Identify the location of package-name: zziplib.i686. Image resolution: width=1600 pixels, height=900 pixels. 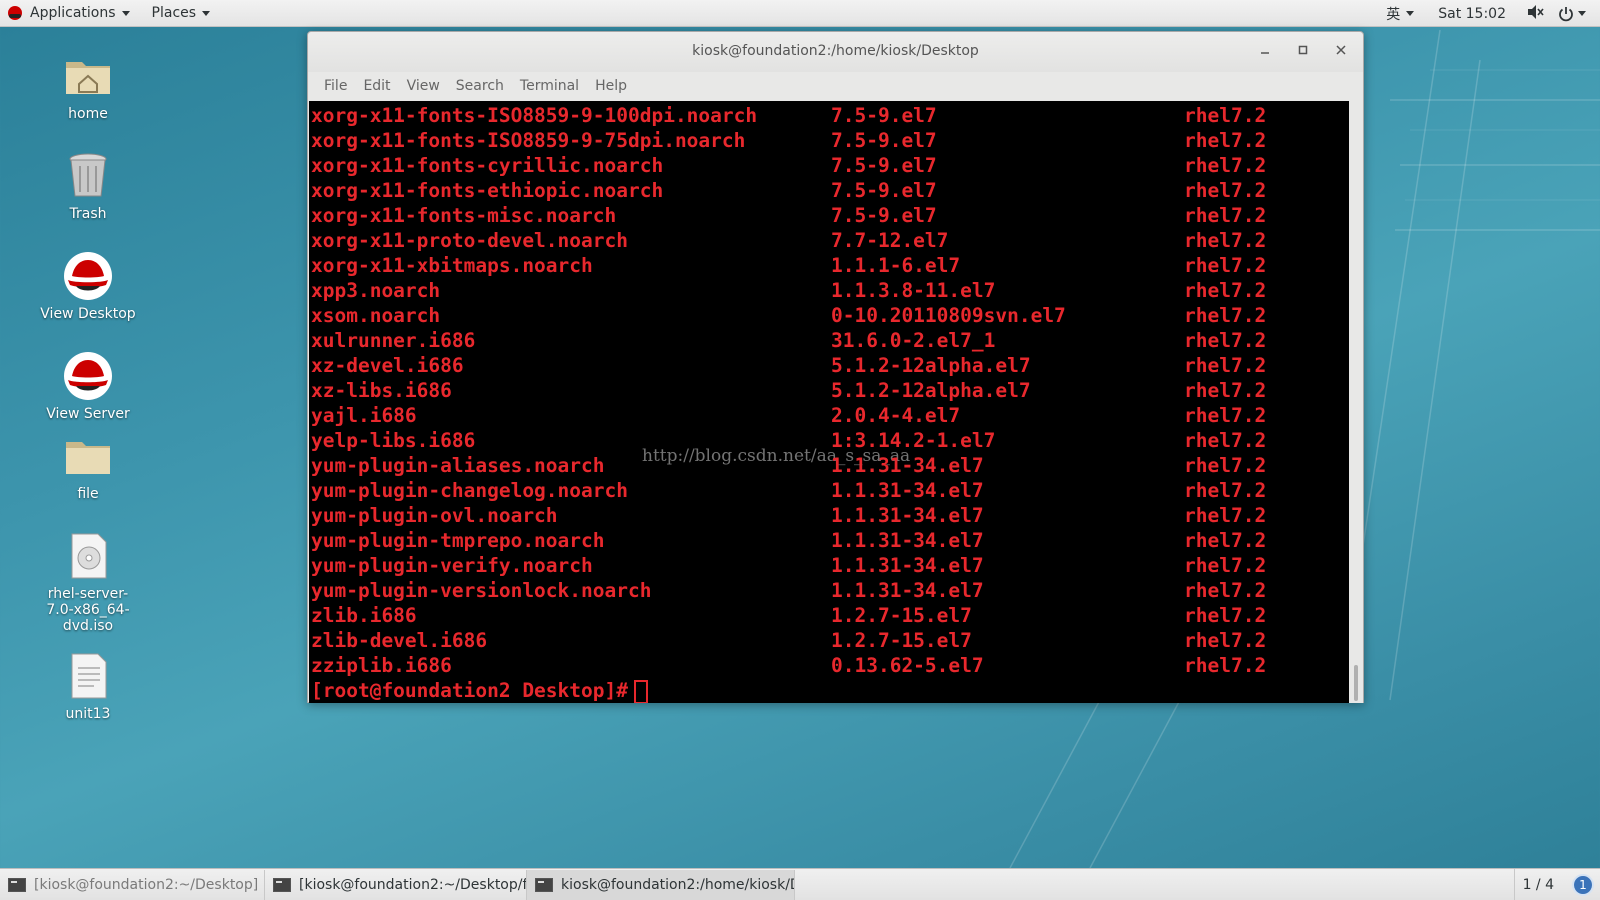
(381, 665).